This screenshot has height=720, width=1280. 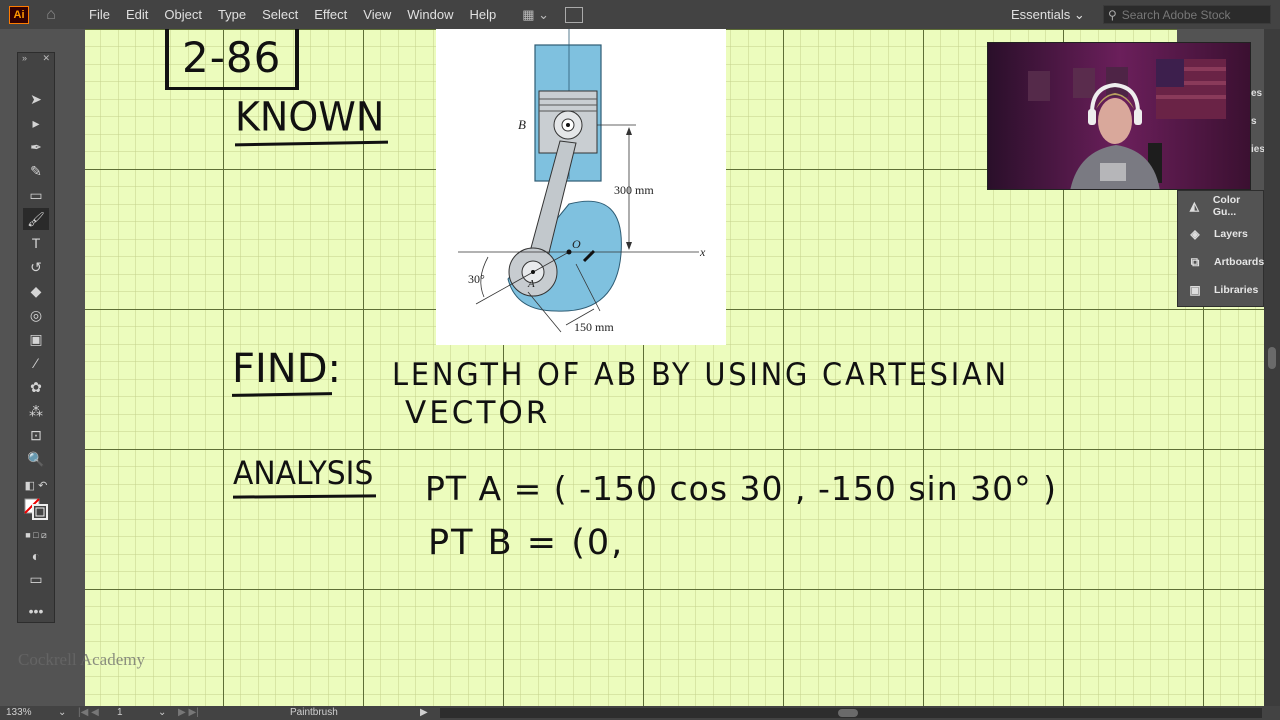 I want to click on point-a-equation: PT A = ( -150 cos 30 , -150 sin 30° ), so click(x=741, y=488).